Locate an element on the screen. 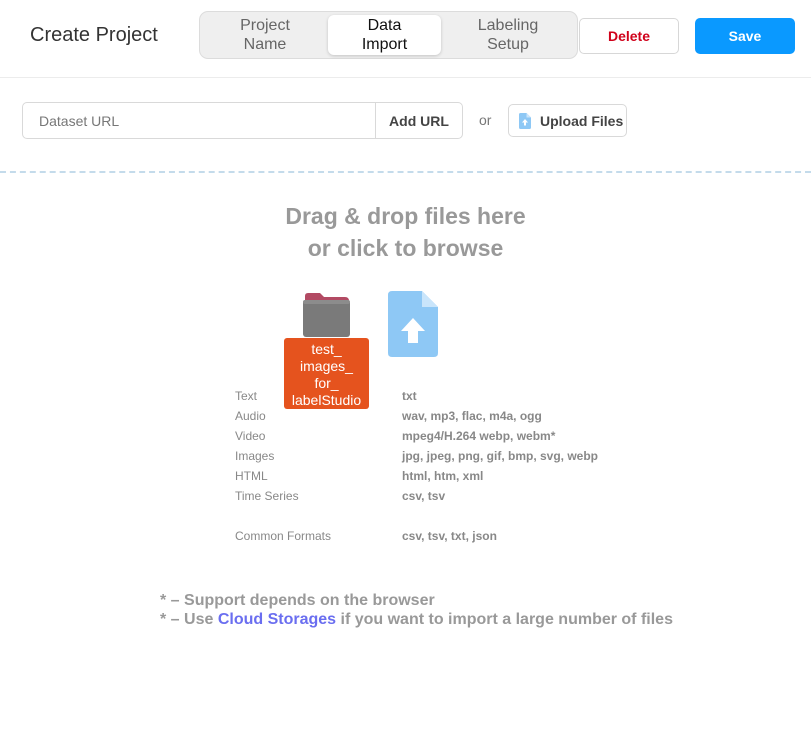  folder-icon is located at coordinates (326, 317).